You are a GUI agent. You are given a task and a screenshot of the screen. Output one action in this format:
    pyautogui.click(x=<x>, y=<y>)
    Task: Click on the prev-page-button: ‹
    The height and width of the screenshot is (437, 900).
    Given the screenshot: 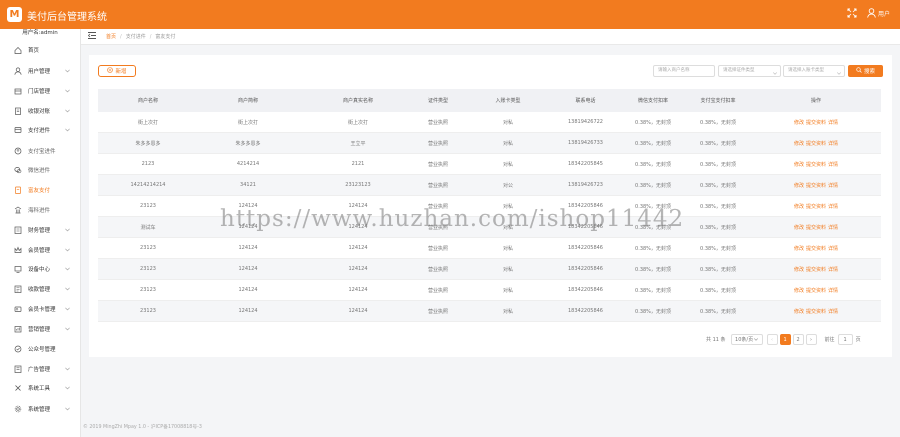 What is the action you would take?
    pyautogui.click(x=772, y=339)
    